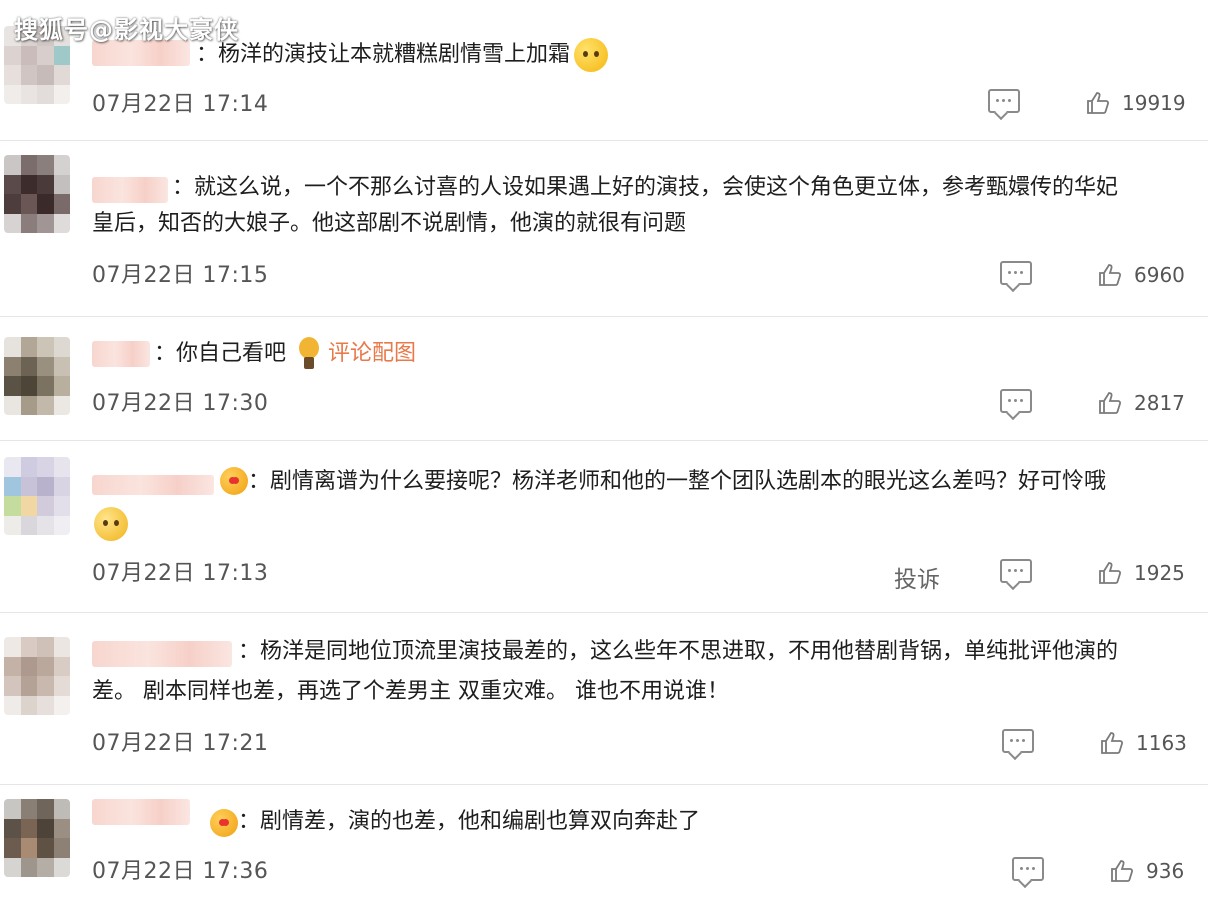 The height and width of the screenshot is (899, 1208). Describe the element at coordinates (372, 353) in the screenshot. I see `comment-image-link: 评论配图` at that location.